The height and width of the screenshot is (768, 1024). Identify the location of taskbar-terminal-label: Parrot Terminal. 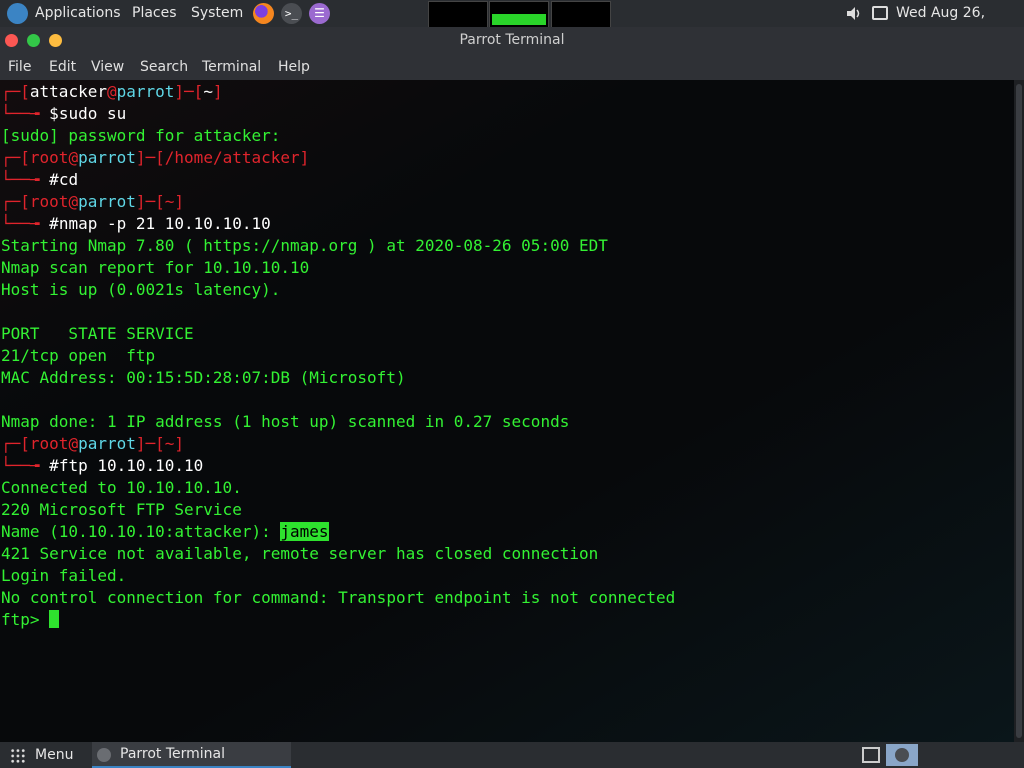
(173, 754).